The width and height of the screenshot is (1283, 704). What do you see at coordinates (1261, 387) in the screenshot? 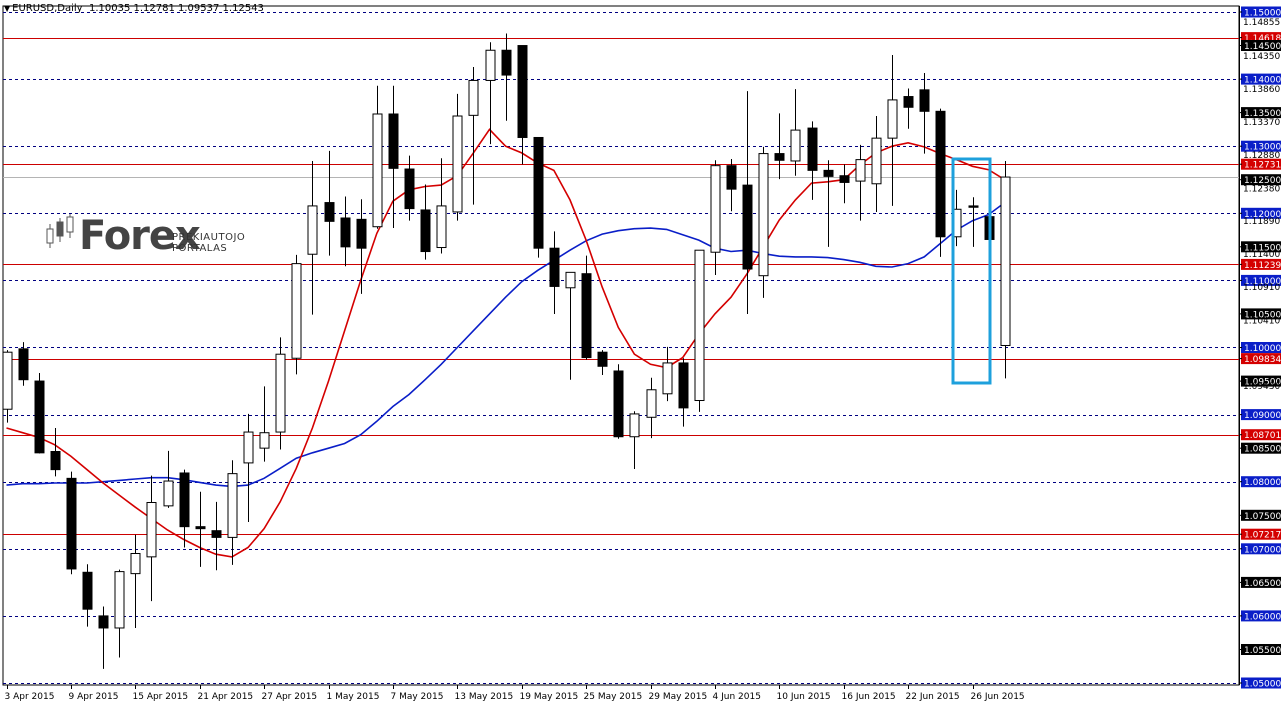
I see `price-label-26: 1.09430` at bounding box center [1261, 387].